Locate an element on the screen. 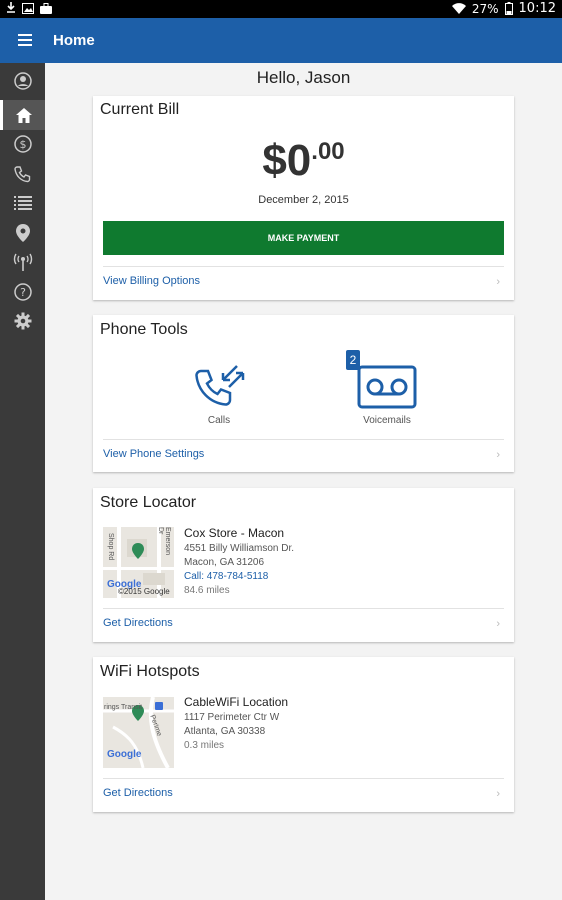  bill-amount: $0.00 is located at coordinates (303, 161).